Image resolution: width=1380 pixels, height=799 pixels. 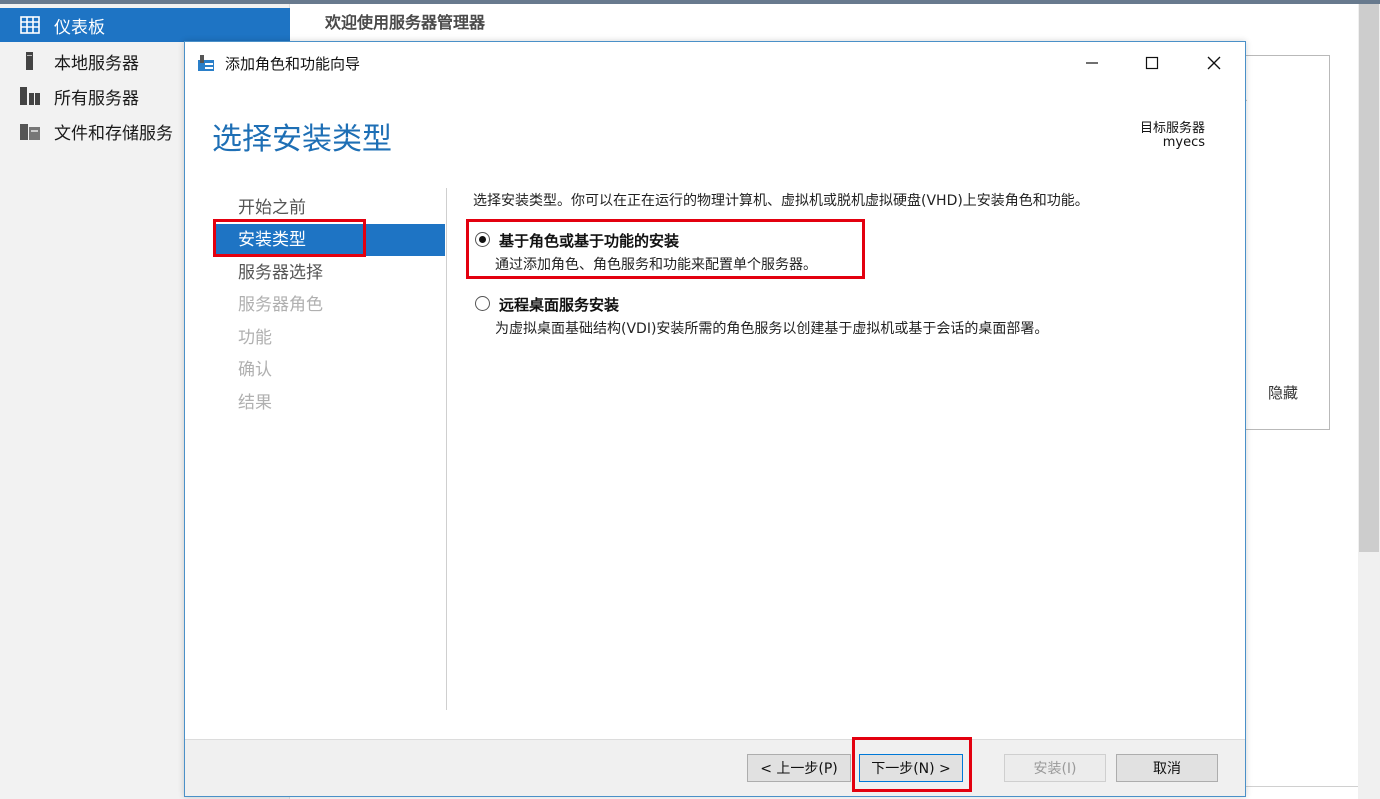 I want to click on local-server-icon, so click(x=30, y=61).